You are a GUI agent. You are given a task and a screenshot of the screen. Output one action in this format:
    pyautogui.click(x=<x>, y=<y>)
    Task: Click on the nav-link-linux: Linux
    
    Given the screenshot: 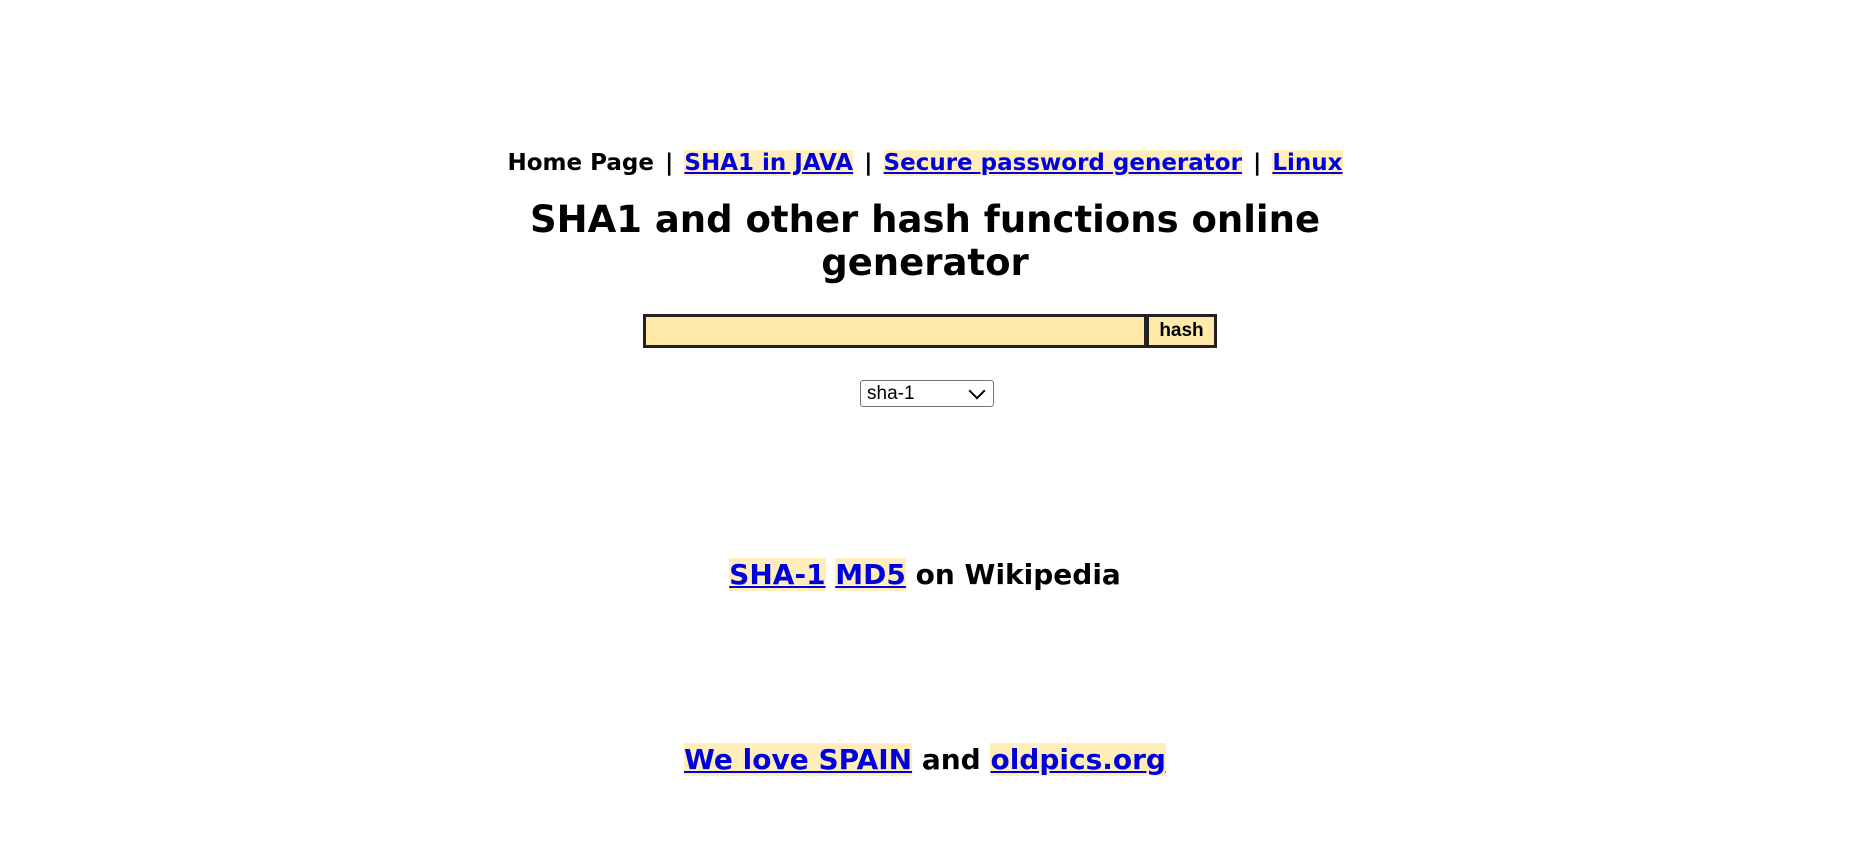 What is the action you would take?
    pyautogui.click(x=1307, y=163)
    